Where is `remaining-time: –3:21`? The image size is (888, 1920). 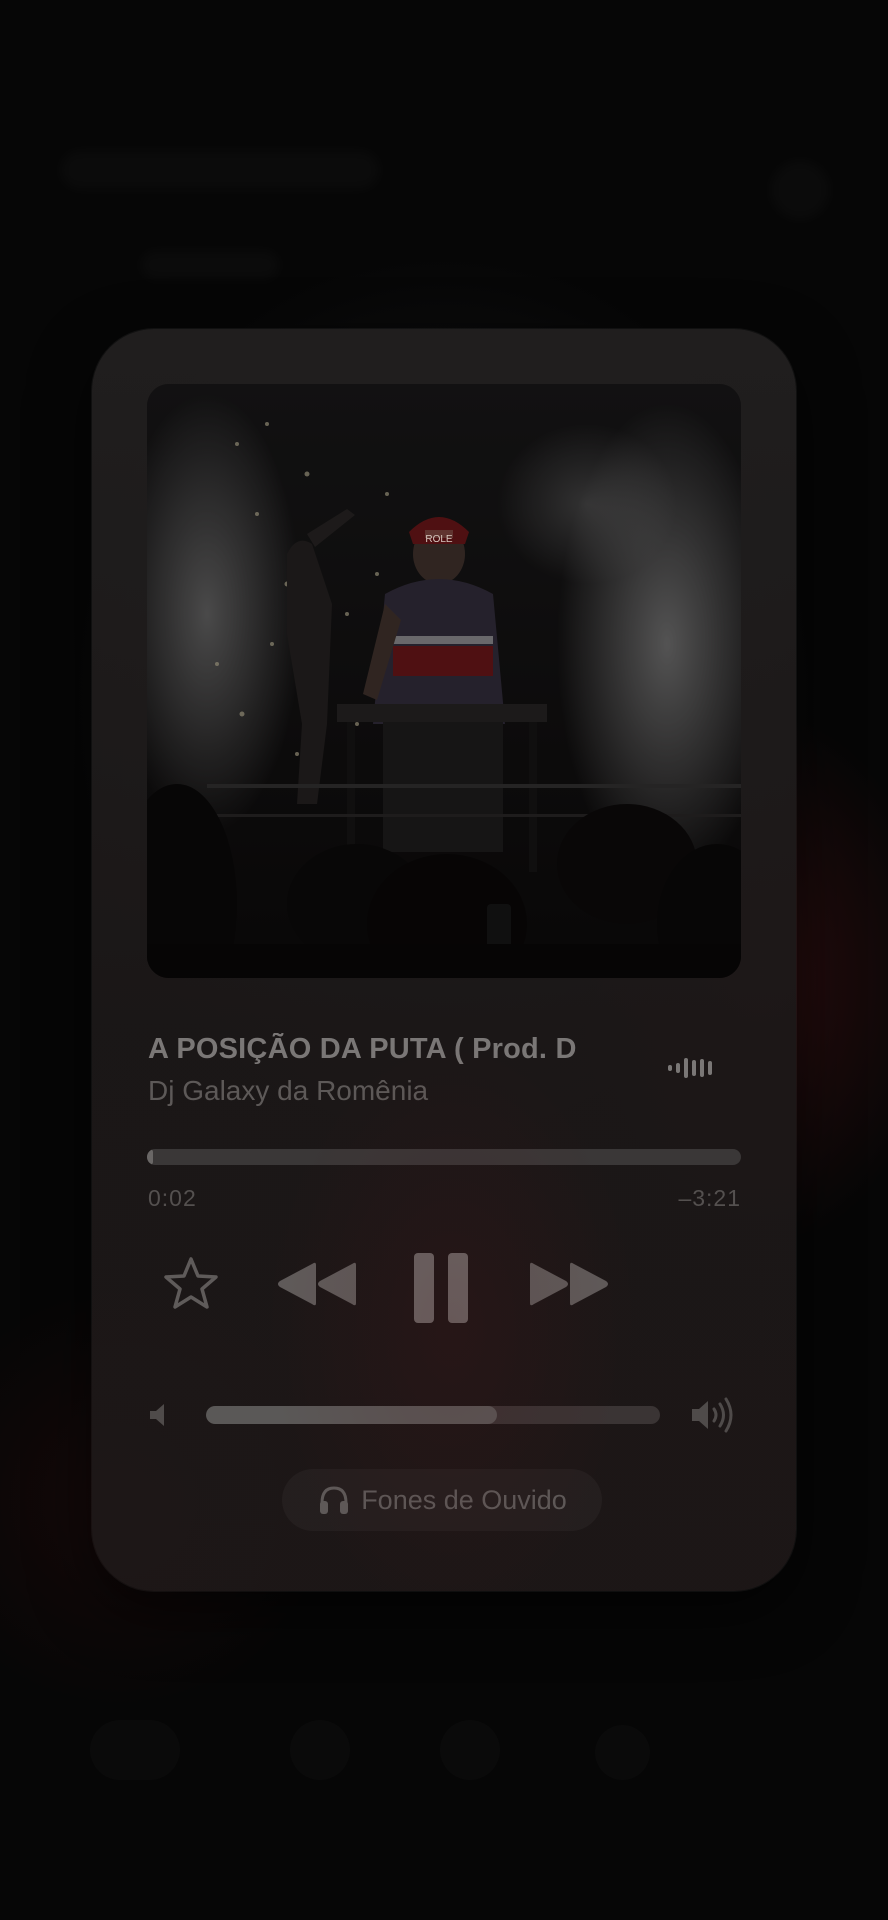
remaining-time: –3:21 is located at coordinates (709, 1198).